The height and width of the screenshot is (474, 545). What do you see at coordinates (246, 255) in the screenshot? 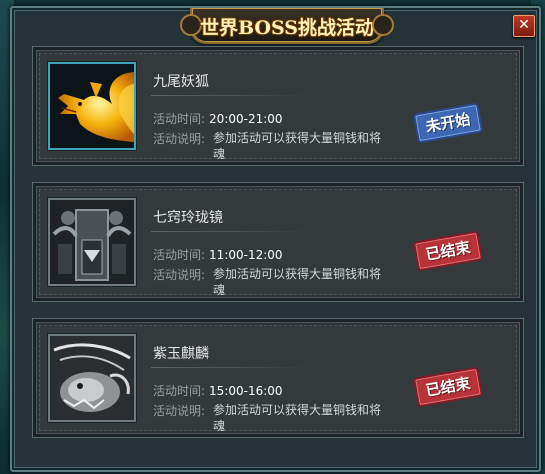
I see `activity-time: 11:00-12:00` at bounding box center [246, 255].